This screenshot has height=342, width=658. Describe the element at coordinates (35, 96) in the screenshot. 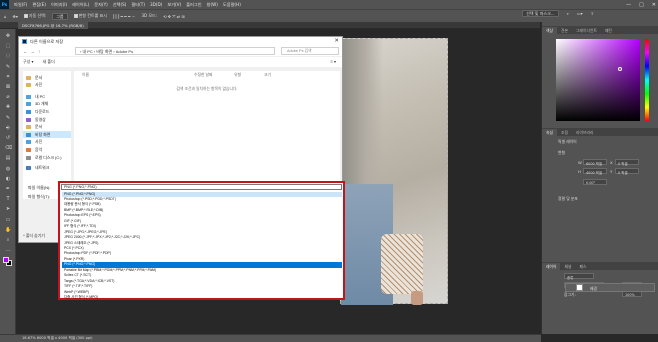

I see `sidebar-item: 내 PC` at that location.